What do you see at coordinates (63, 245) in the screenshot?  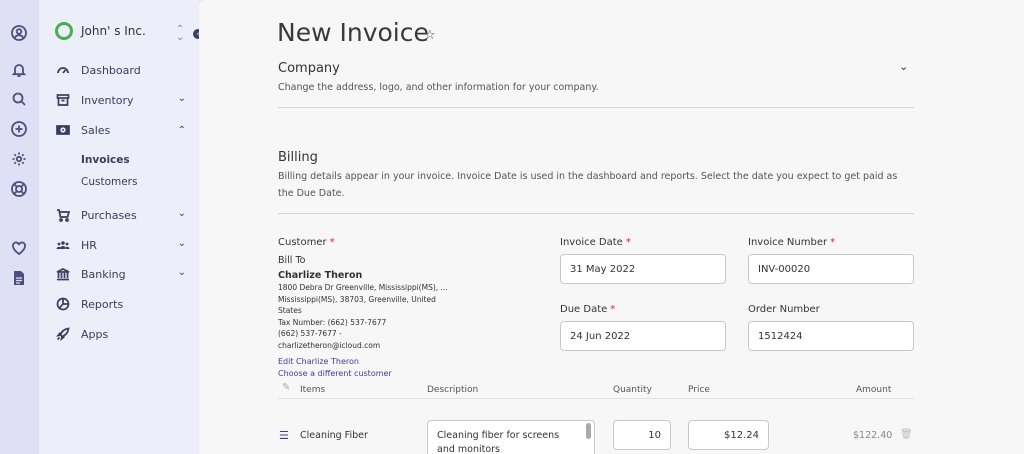 I see `people-icon` at bounding box center [63, 245].